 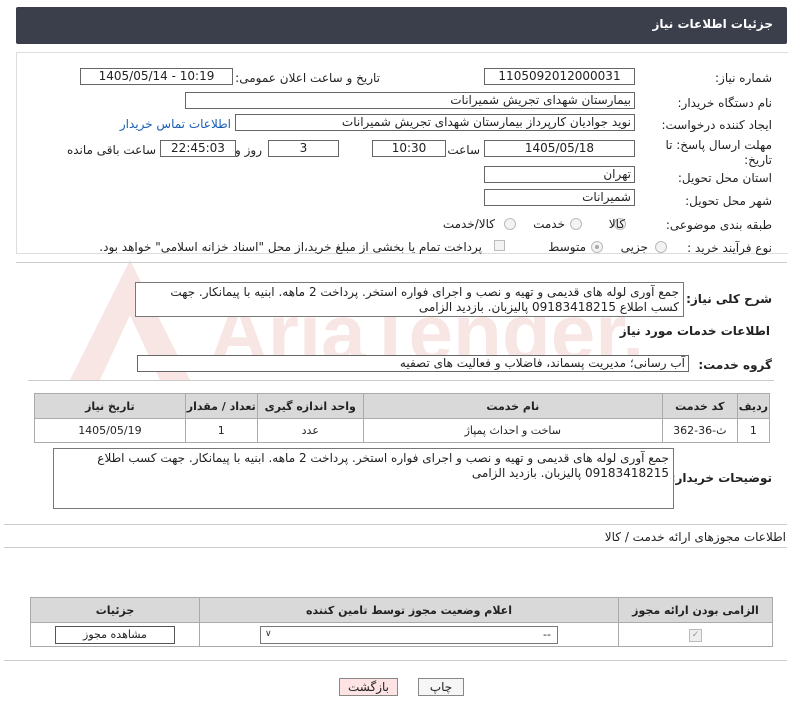 I want to click on col-row: ردیف, so click(x=753, y=406).